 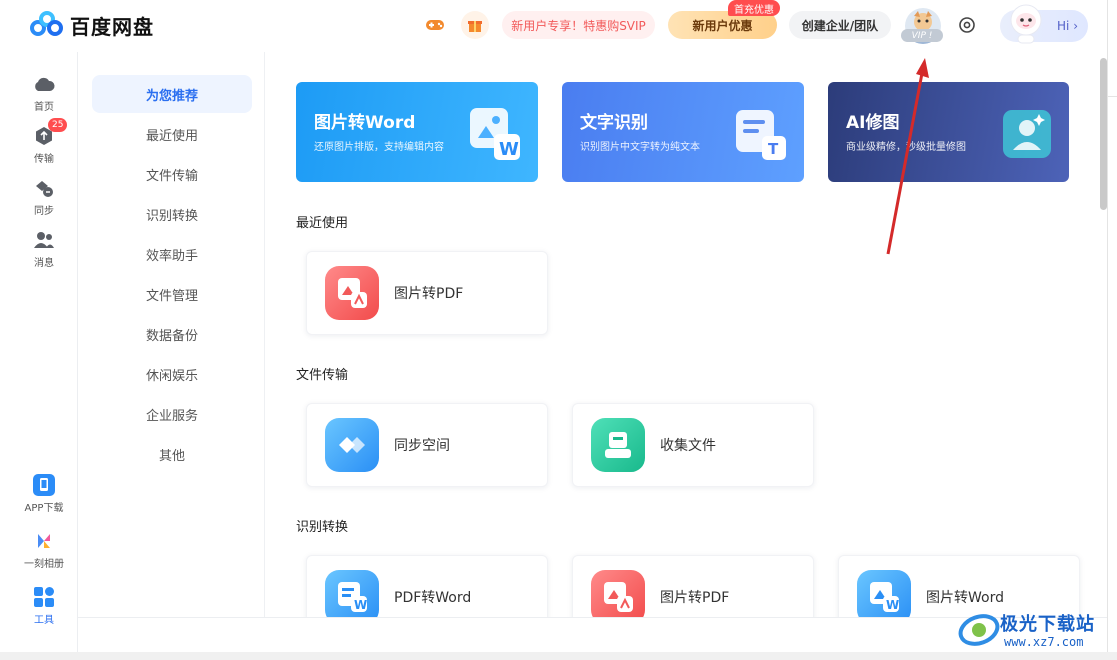 I want to click on tool-card-label: 收集文件, so click(x=688, y=446).